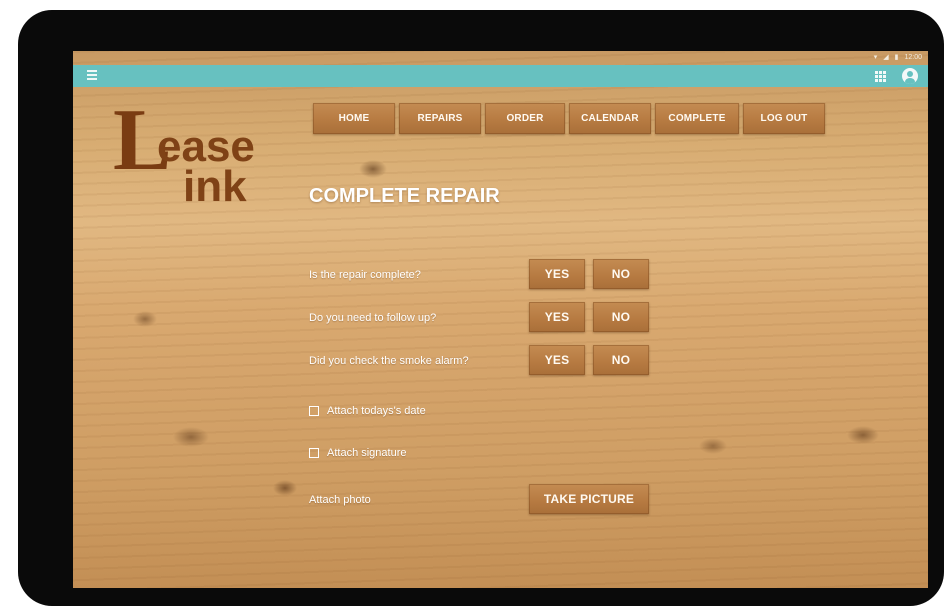  I want to click on account-circle-icon, so click(910, 76).